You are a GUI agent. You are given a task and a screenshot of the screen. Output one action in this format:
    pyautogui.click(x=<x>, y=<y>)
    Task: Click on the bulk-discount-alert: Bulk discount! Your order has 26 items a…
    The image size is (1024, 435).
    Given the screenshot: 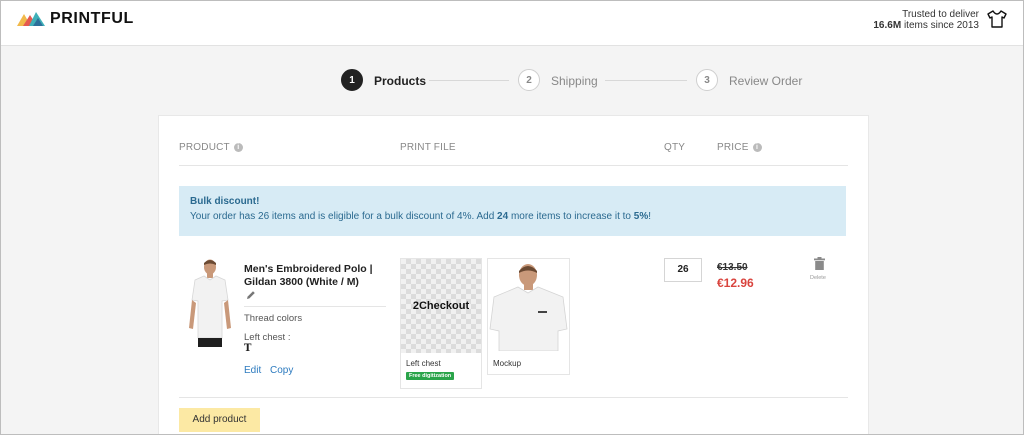 What is the action you would take?
    pyautogui.click(x=512, y=211)
    